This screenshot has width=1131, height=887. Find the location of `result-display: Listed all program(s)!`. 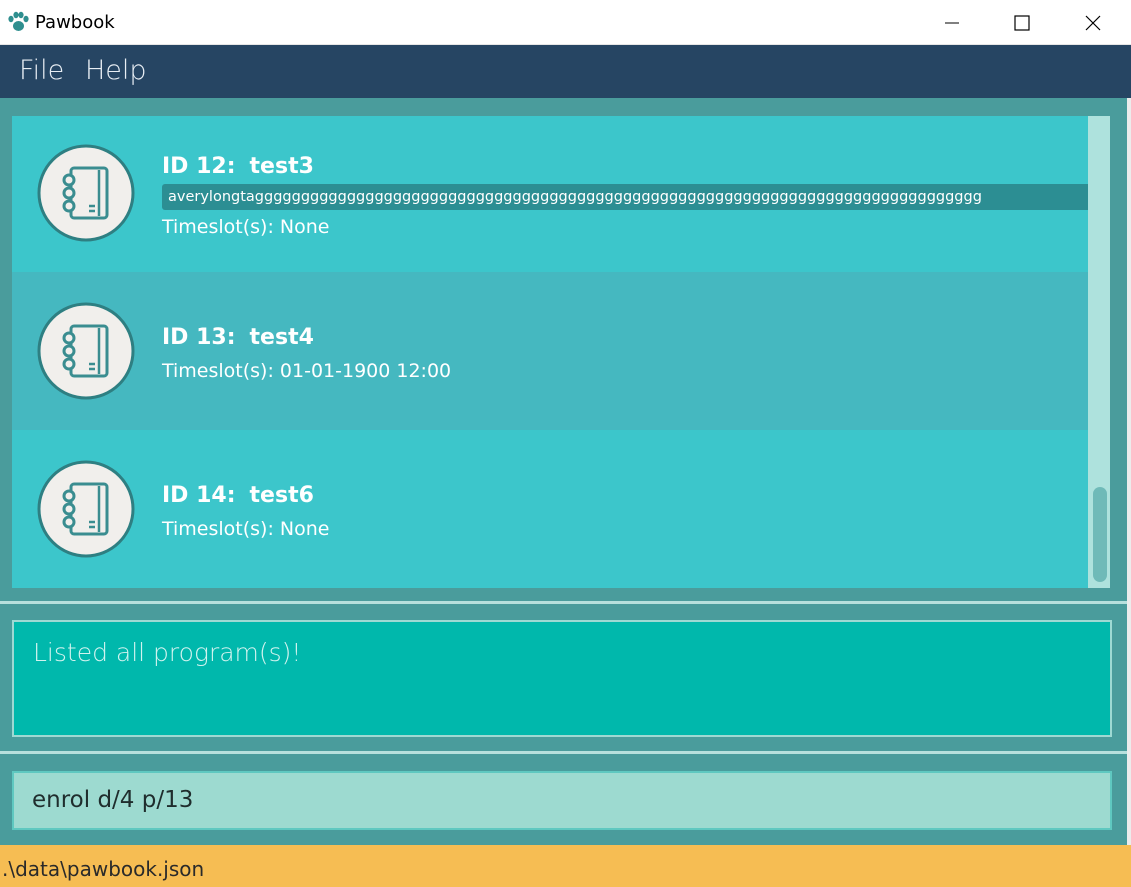

result-display: Listed all program(s)! is located at coordinates (562, 678).